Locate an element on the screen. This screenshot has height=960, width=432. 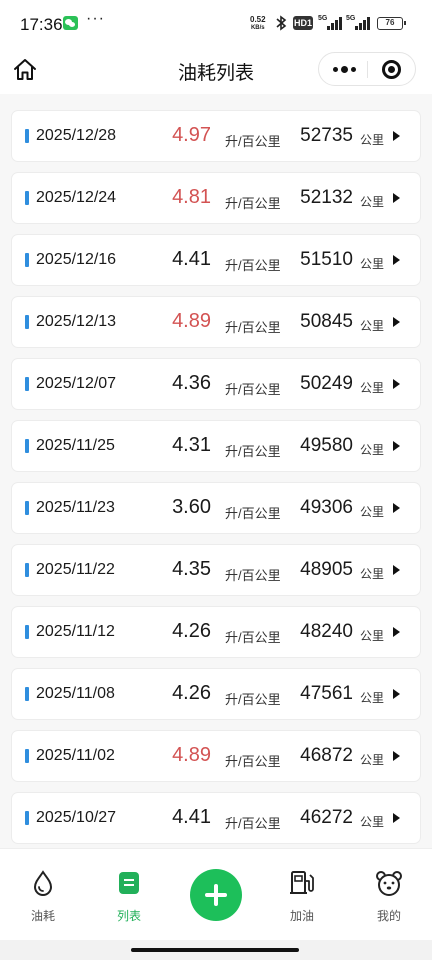
record-consumption: 3.60 is located at coordinates (191, 507).